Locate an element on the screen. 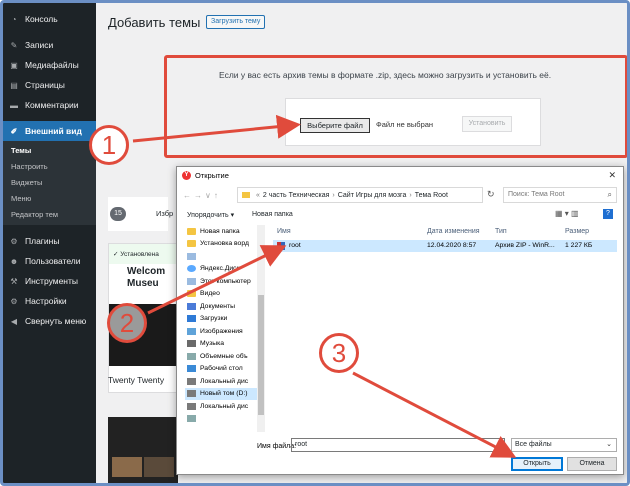  nav-item-label: Новый том (D:) is located at coordinates (224, 394).